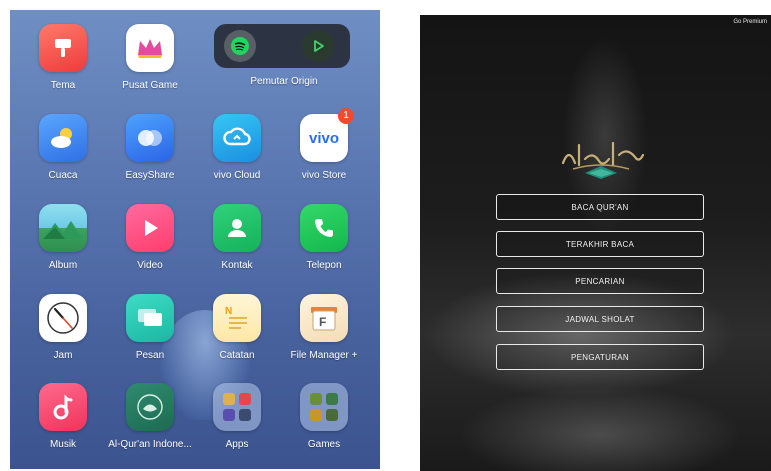  Describe the element at coordinates (150, 228) in the screenshot. I see `video-play-icon` at that location.